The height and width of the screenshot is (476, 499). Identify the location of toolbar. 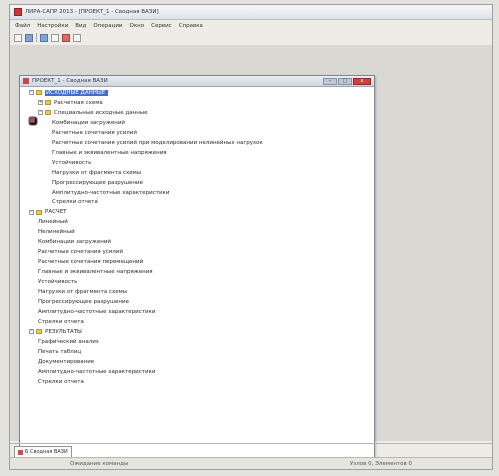
(251, 37).